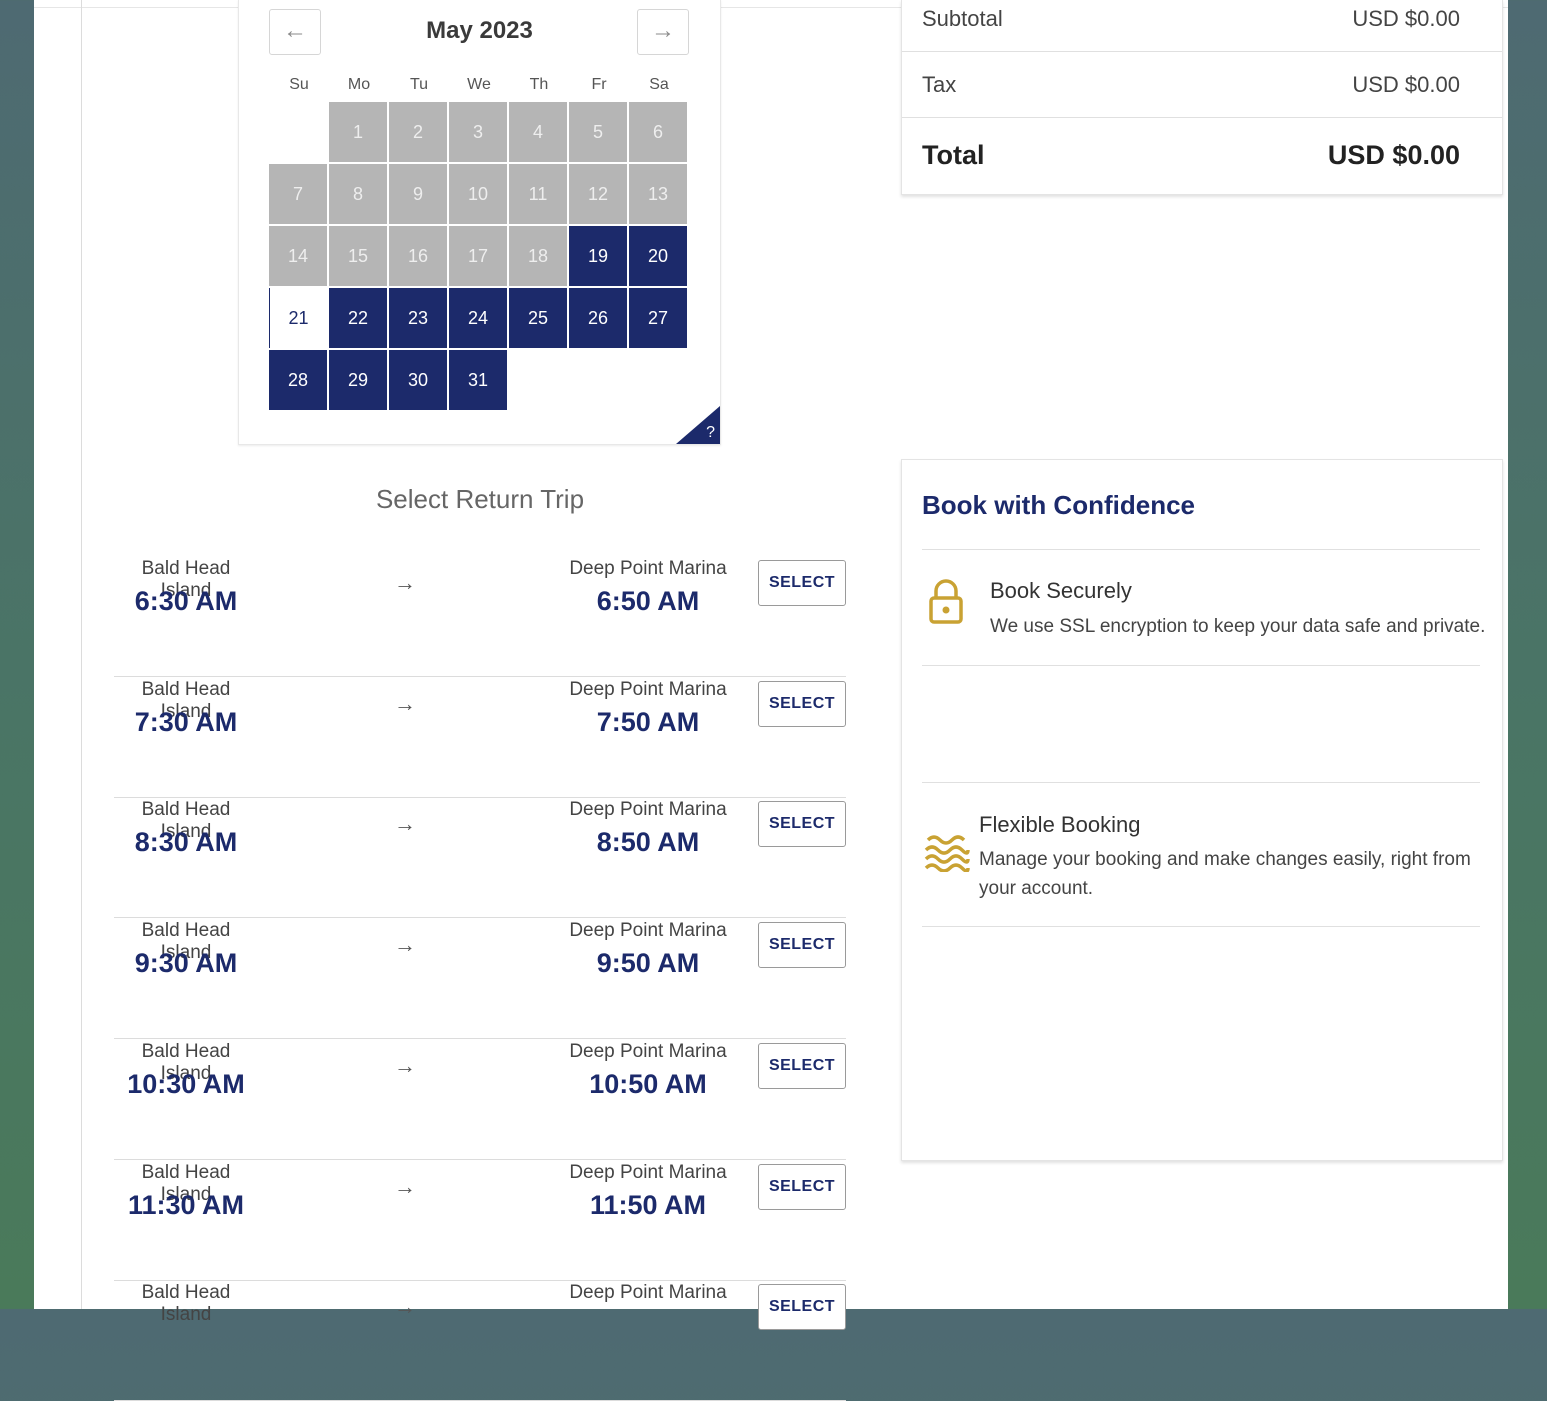 The image size is (1547, 1401). I want to click on total-label: Total, so click(953, 155).